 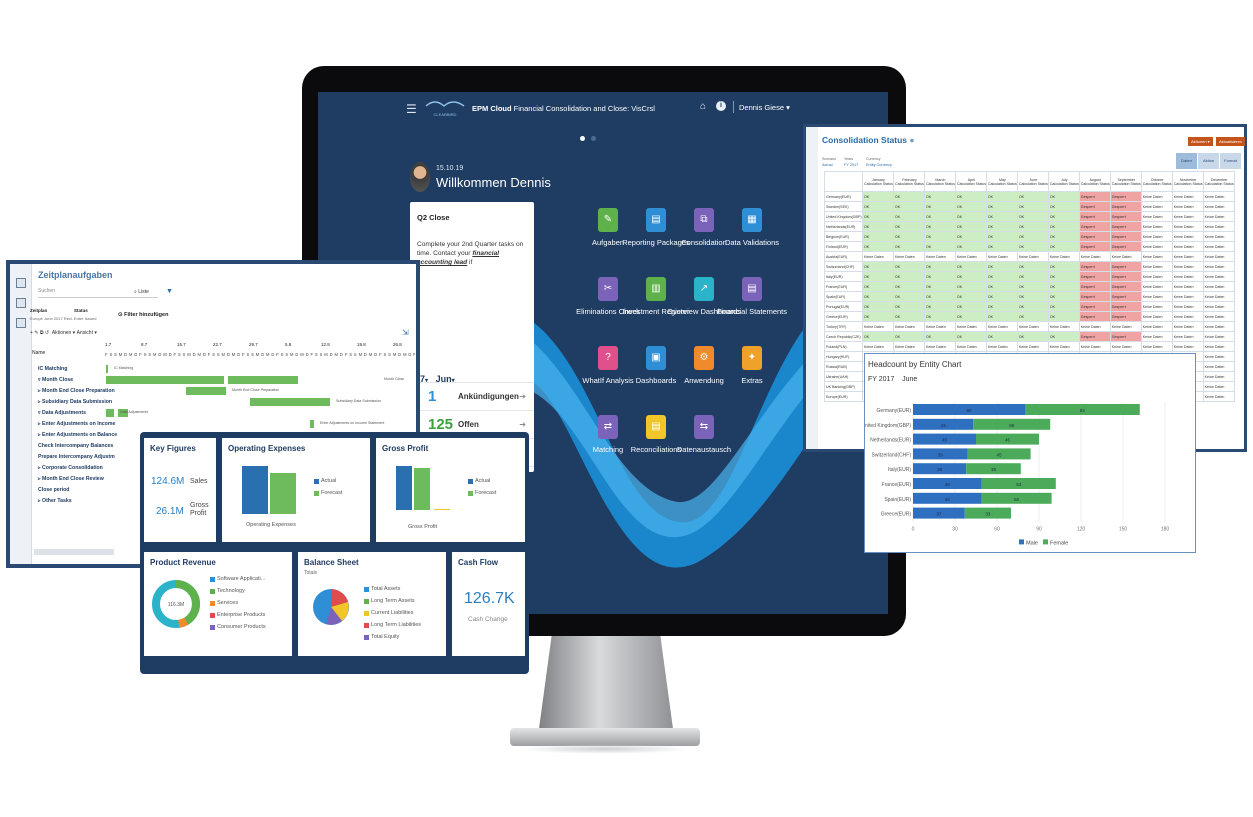 What do you see at coordinates (76, 457) in the screenshot?
I see `task-row: Prepare Intercompany Adjustm` at bounding box center [76, 457].